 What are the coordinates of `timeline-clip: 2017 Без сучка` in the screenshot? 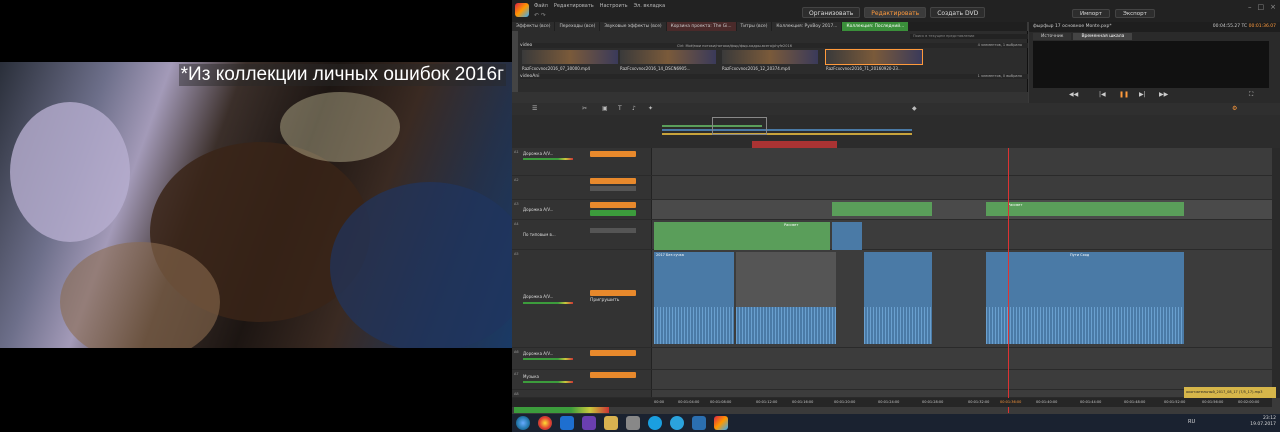 It's located at (694, 298).